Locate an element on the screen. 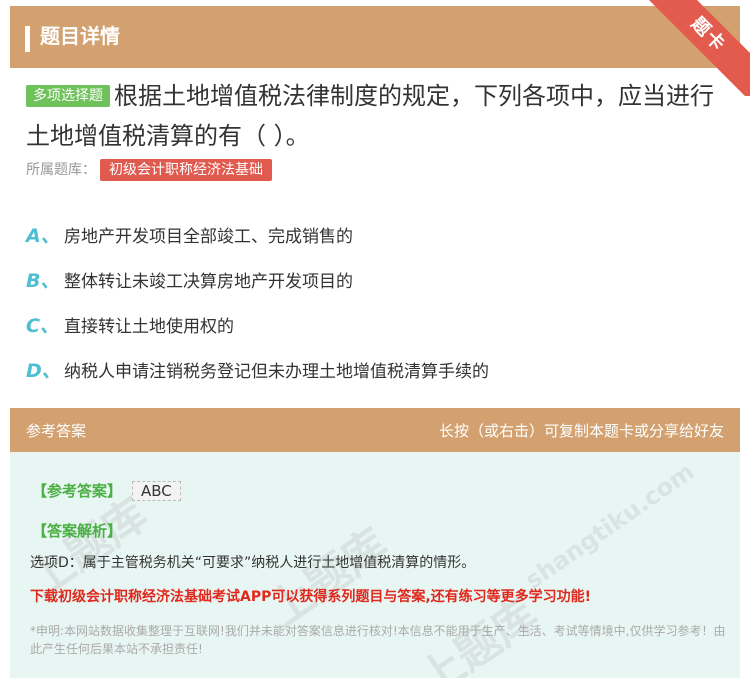  answer-label: 【参考答案】 is located at coordinates (77, 491).